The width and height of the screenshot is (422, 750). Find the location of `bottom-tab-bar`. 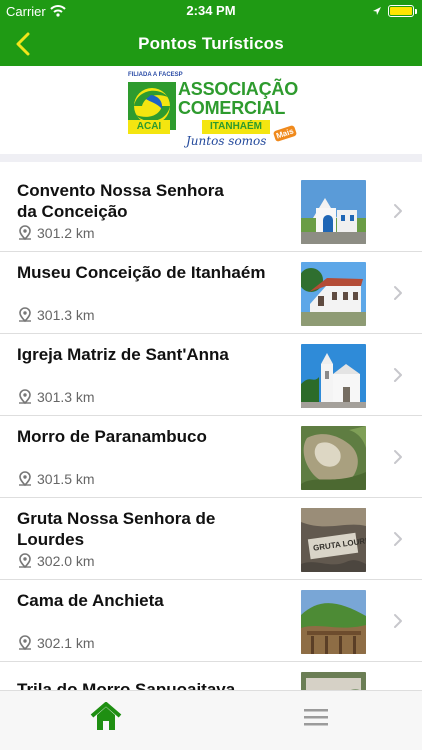

bottom-tab-bar is located at coordinates (211, 720).